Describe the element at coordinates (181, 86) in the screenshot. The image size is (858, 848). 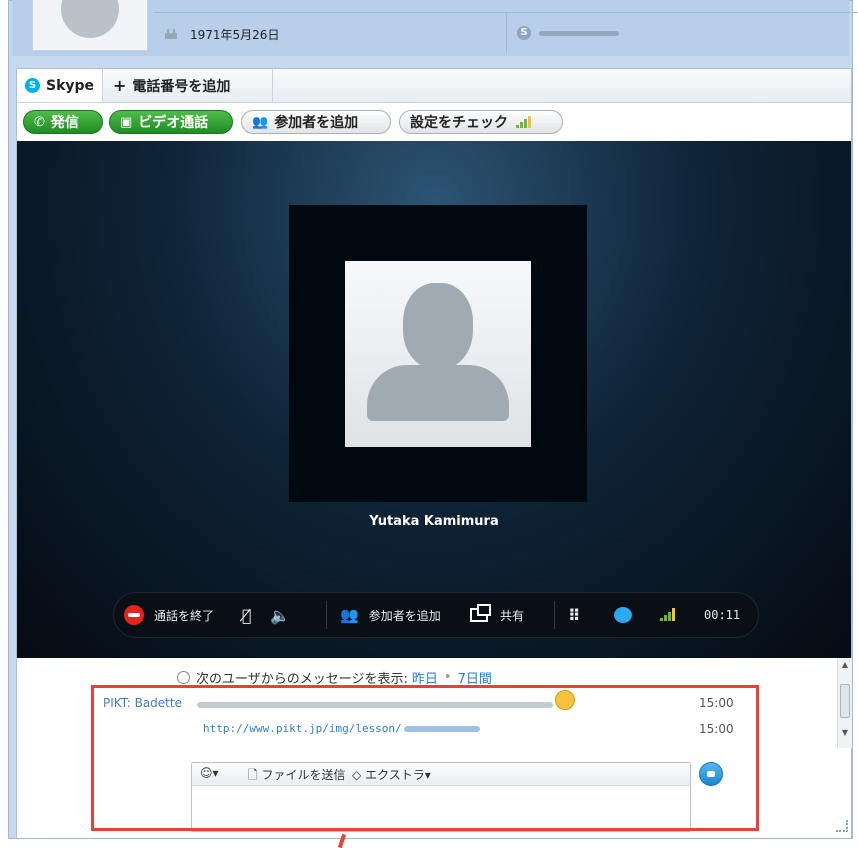
I see `tab-add-phone-label: 電話番号を追加` at that location.